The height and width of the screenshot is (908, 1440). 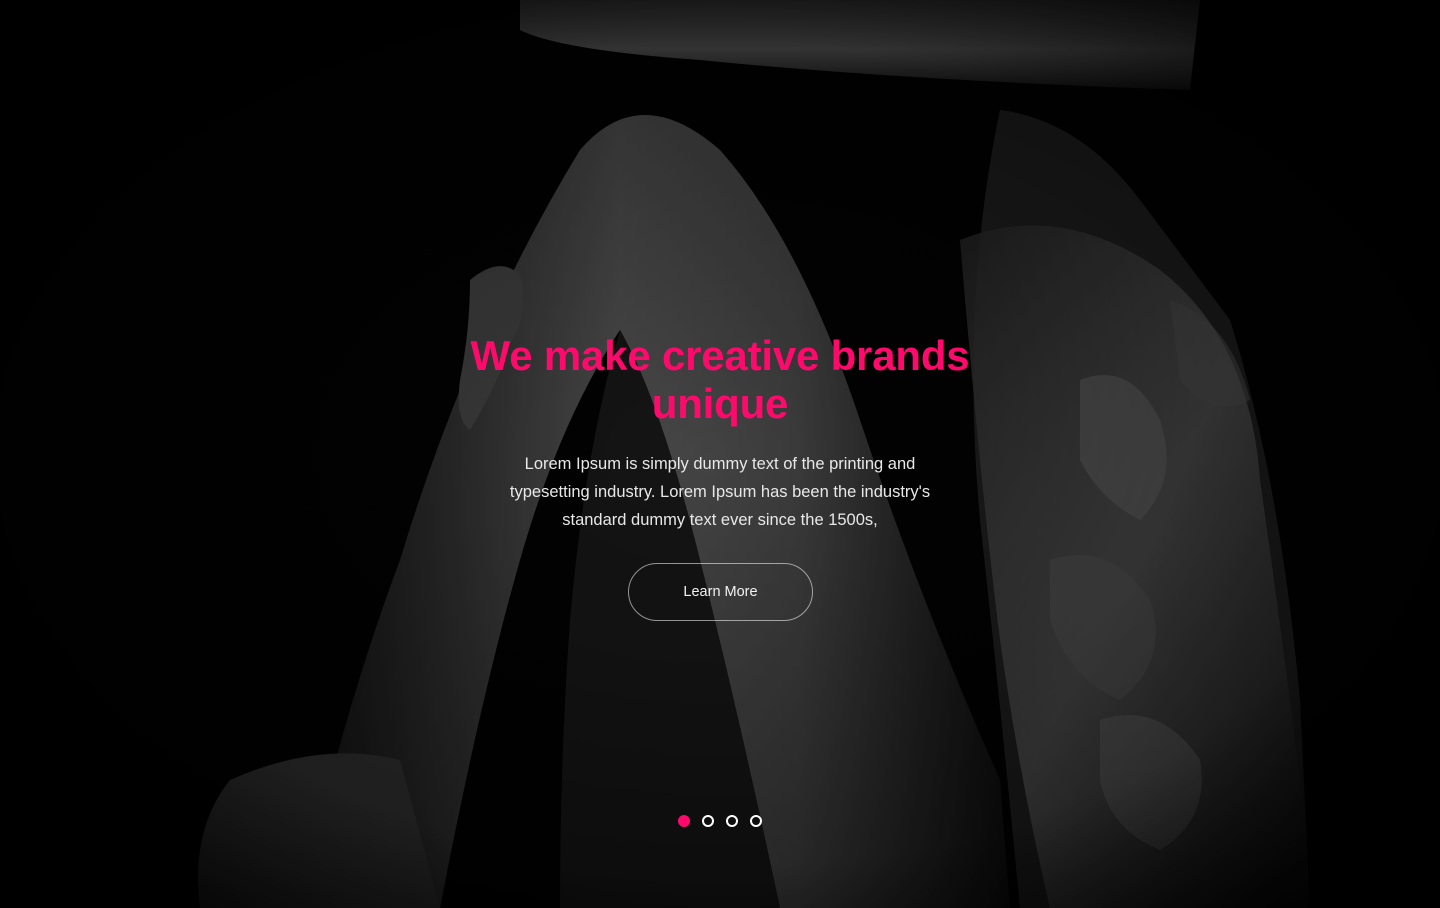 I want to click on hero-headline: We make creative brands unique, so click(x=720, y=379).